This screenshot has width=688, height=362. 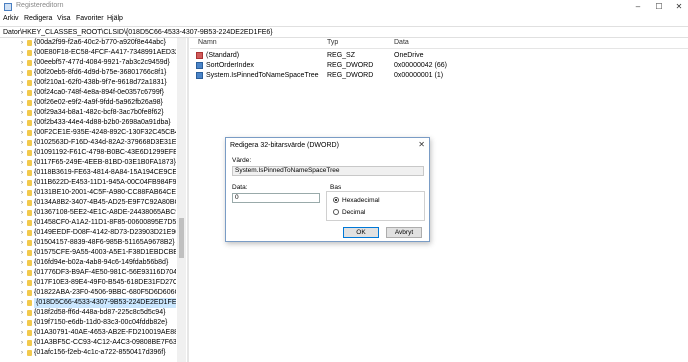 I want to click on tree-item: › {01A3BF5C-CC93-4C12-A4C3-09808BE7F63F}, so click(x=88, y=343).